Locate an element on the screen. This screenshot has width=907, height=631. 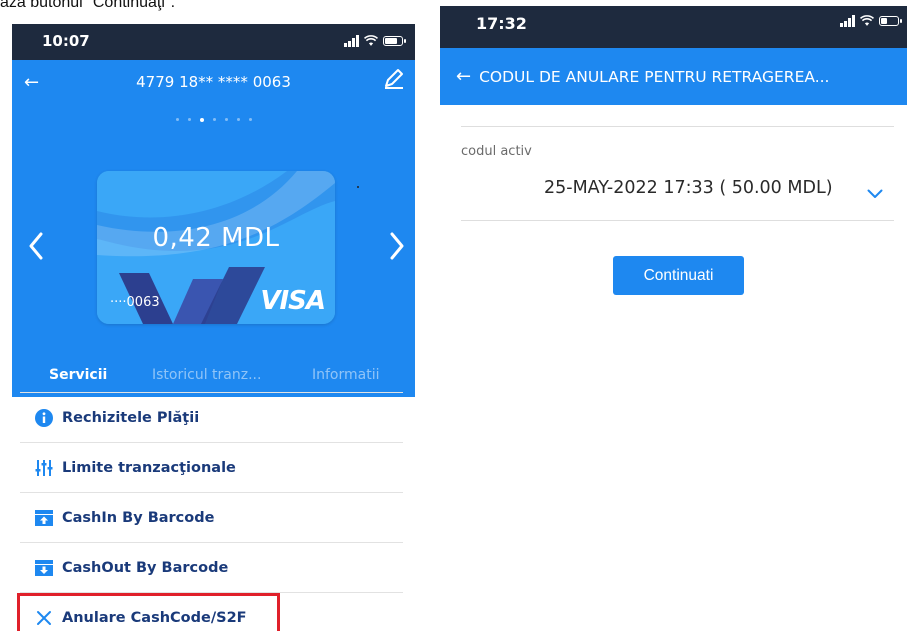
status-time: 17:32 is located at coordinates (501, 23).